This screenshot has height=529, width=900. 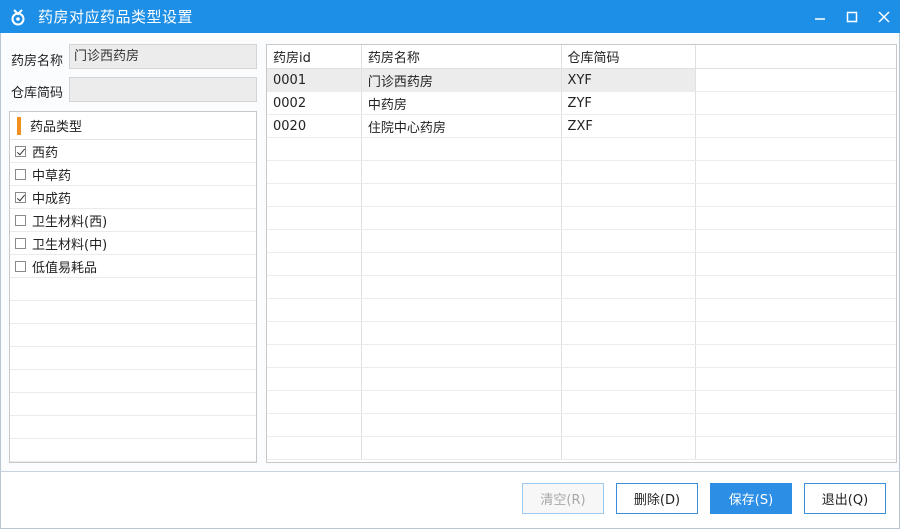 What do you see at coordinates (462, 103) in the screenshot?
I see `table-cell: 中药房` at bounding box center [462, 103].